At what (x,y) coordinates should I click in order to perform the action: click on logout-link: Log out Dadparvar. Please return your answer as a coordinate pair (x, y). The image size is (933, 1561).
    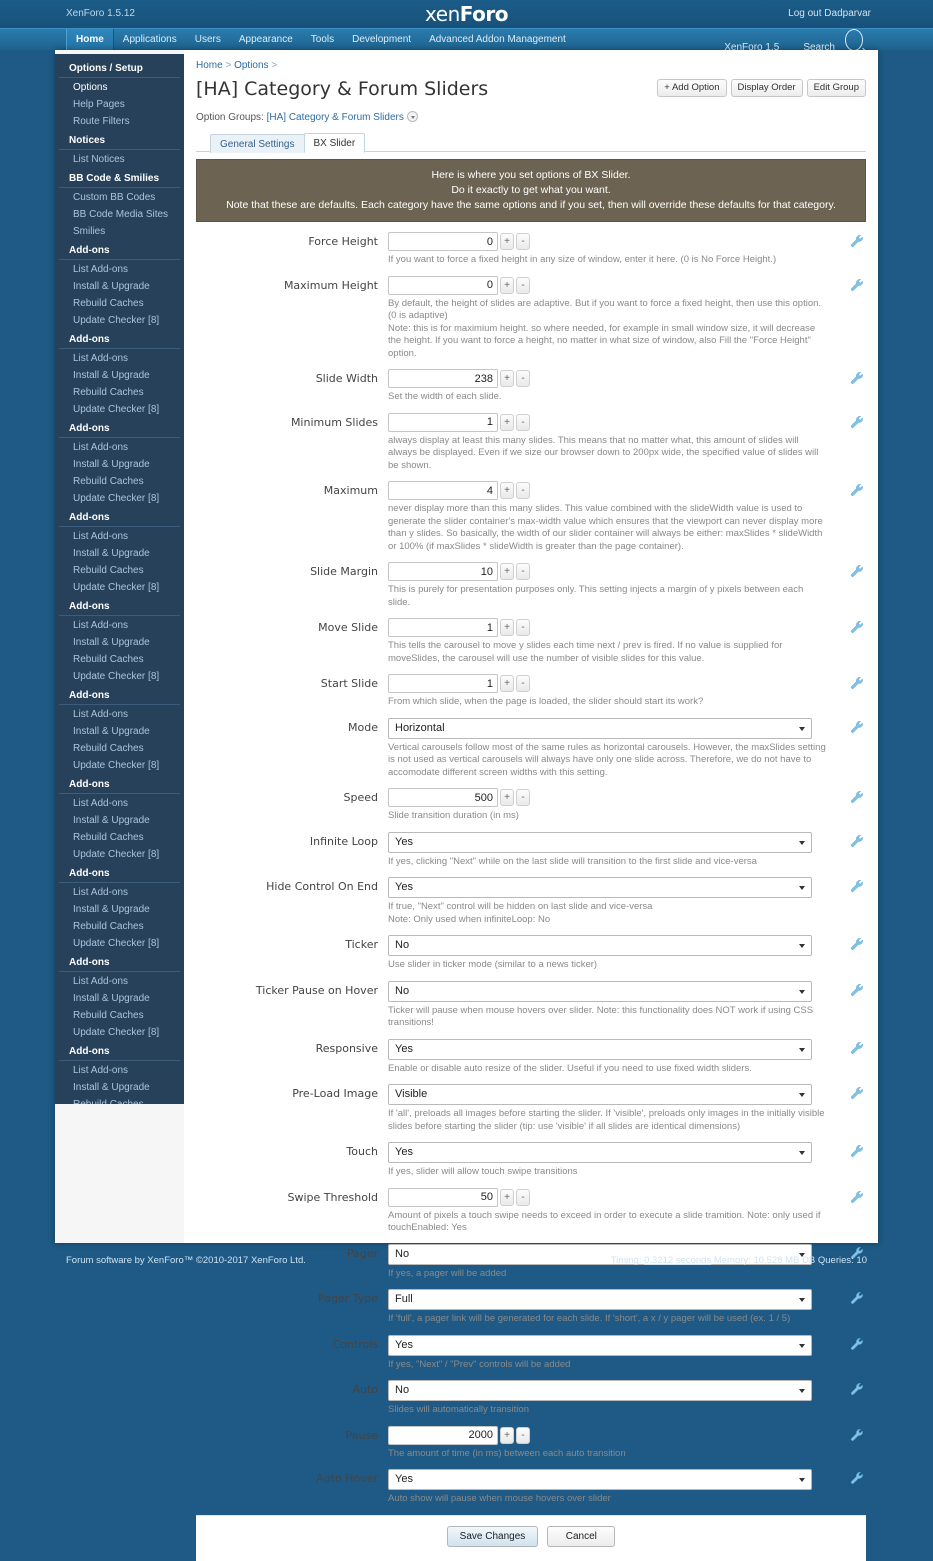
    Looking at the image, I should click on (829, 13).